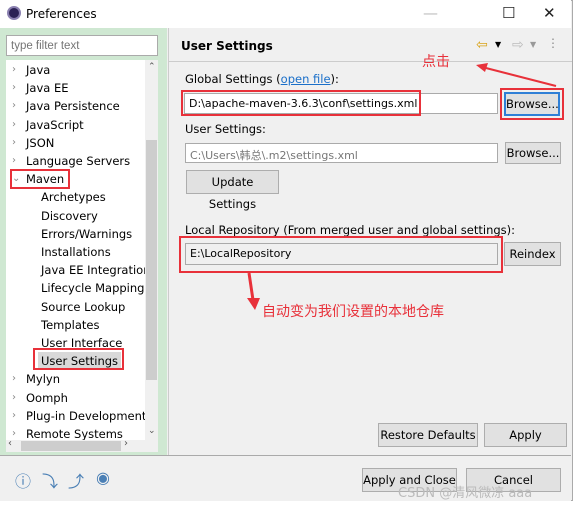  I want to click on record-icon: ◉, so click(103, 478).